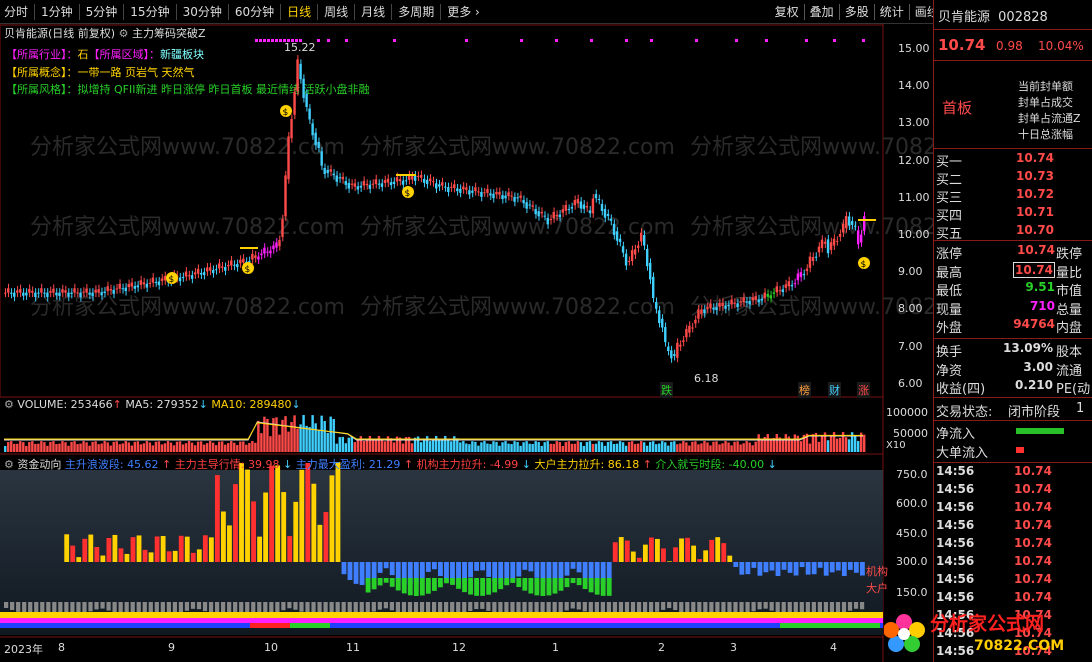  Describe the element at coordinates (1069, 254) in the screenshot. I see `stat-key2: 跌停` at that location.